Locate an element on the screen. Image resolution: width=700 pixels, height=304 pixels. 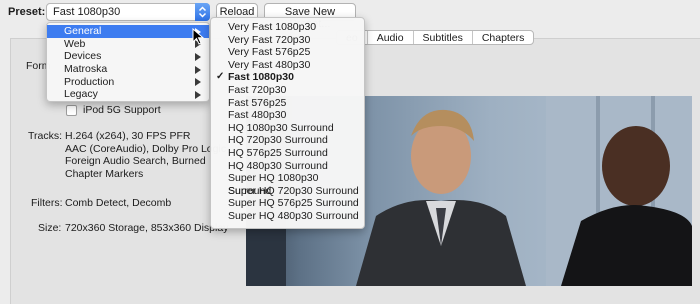
size-value: 720x360 Storage, 853x360 Display is located at coordinates (147, 228).